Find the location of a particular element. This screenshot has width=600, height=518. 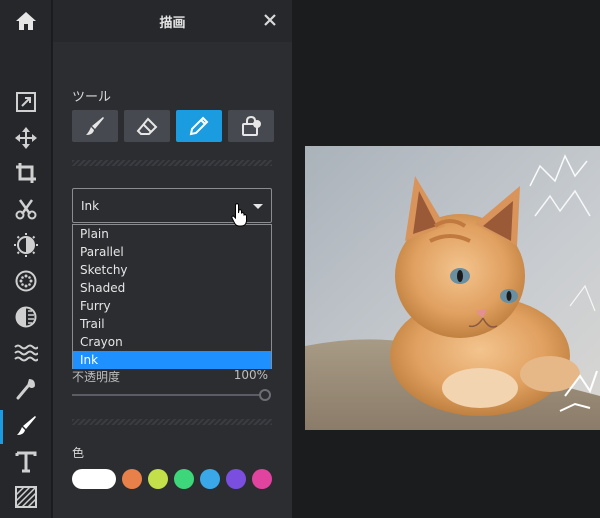

home-button is located at coordinates (26, 21).